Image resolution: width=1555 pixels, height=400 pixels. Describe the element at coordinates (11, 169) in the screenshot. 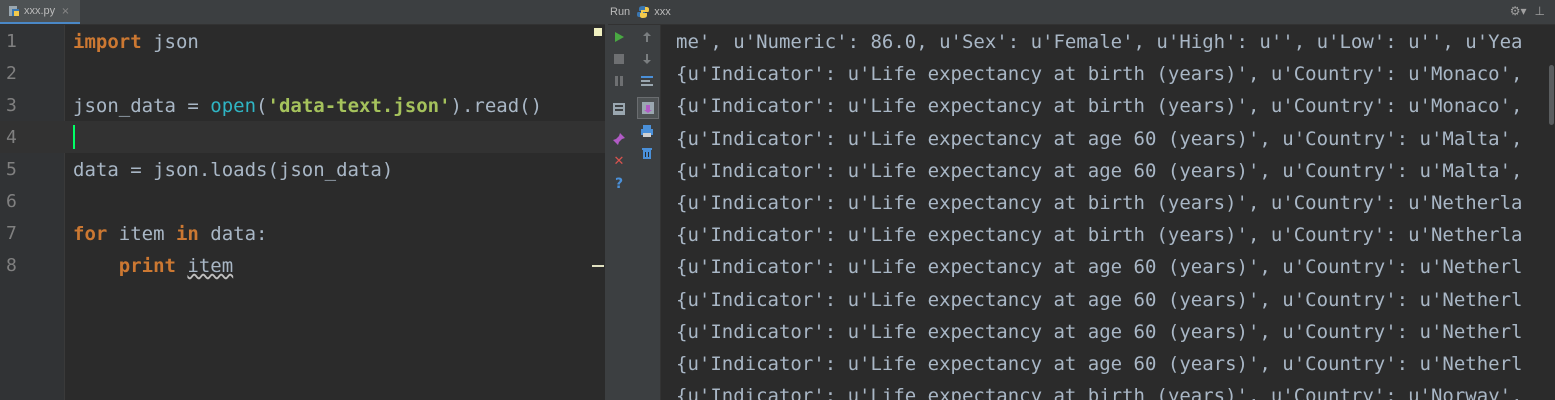

I see `line-number: 5` at that location.